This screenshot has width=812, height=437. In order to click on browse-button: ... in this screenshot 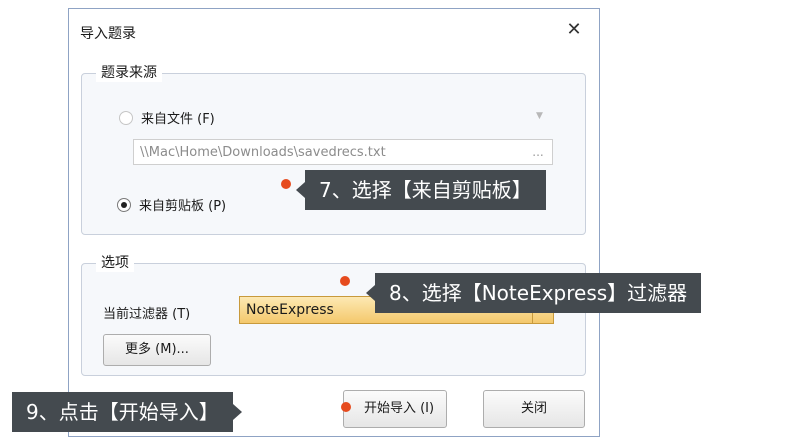, I will do `click(538, 152)`.